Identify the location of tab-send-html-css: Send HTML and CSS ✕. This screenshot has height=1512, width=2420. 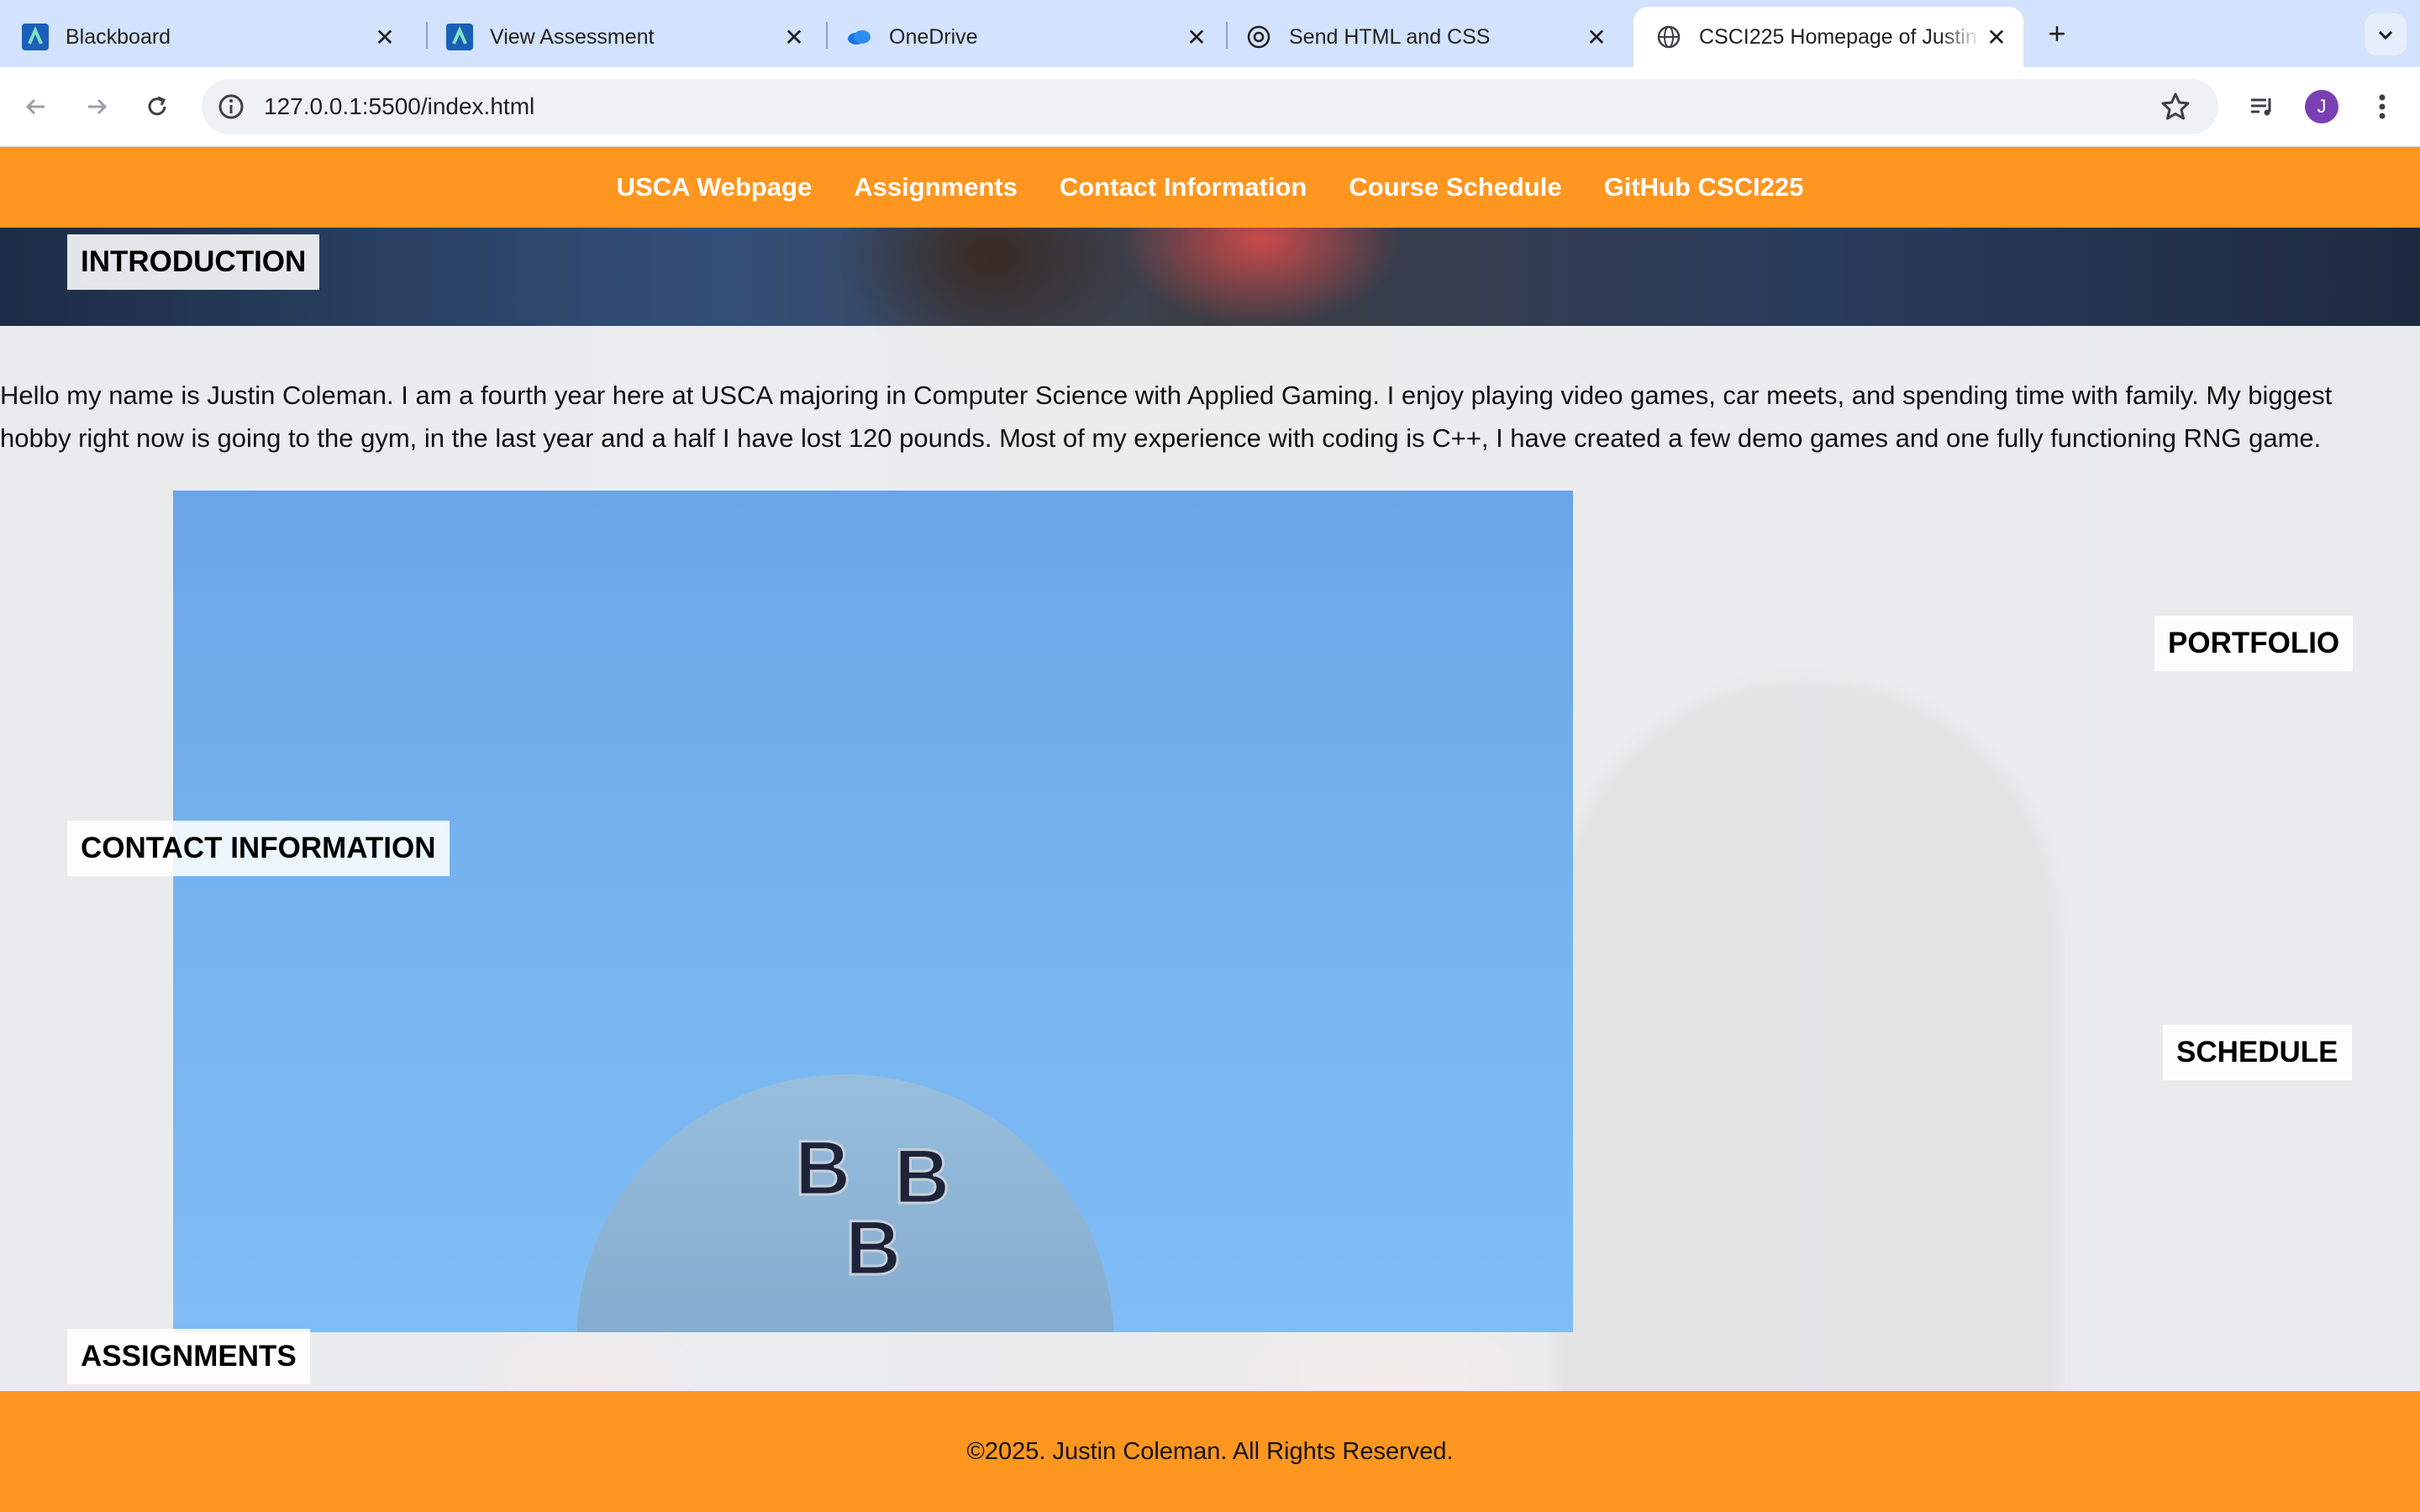
(1423, 37).